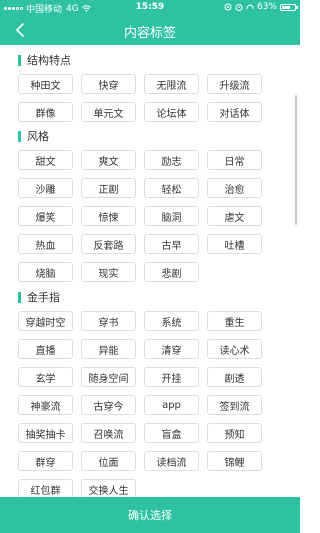 This screenshot has height=533, width=320. I want to click on tag-button: 神豪流, so click(45, 405).